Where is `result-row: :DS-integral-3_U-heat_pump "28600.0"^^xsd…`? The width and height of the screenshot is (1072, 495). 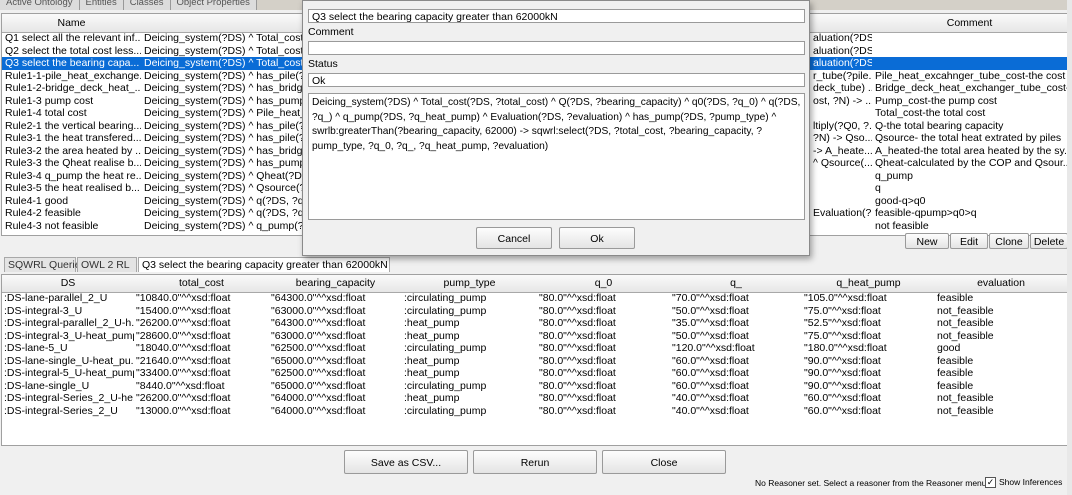 result-row: :DS-integral-3_U-heat_pump "28600.0"^^xsd… is located at coordinates (534, 336).